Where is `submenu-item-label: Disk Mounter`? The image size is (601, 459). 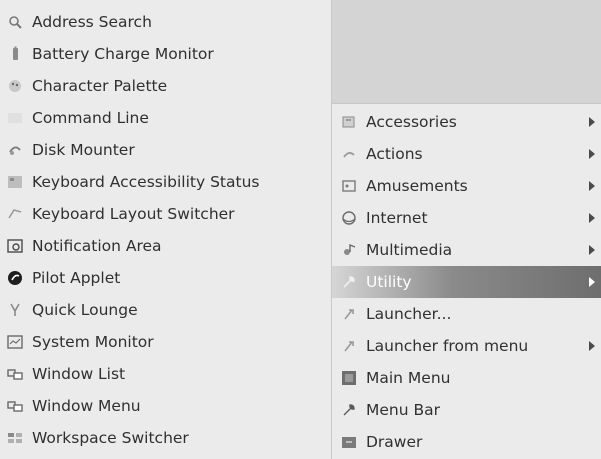
submenu-item-label: Disk Mounter is located at coordinates (83, 150).